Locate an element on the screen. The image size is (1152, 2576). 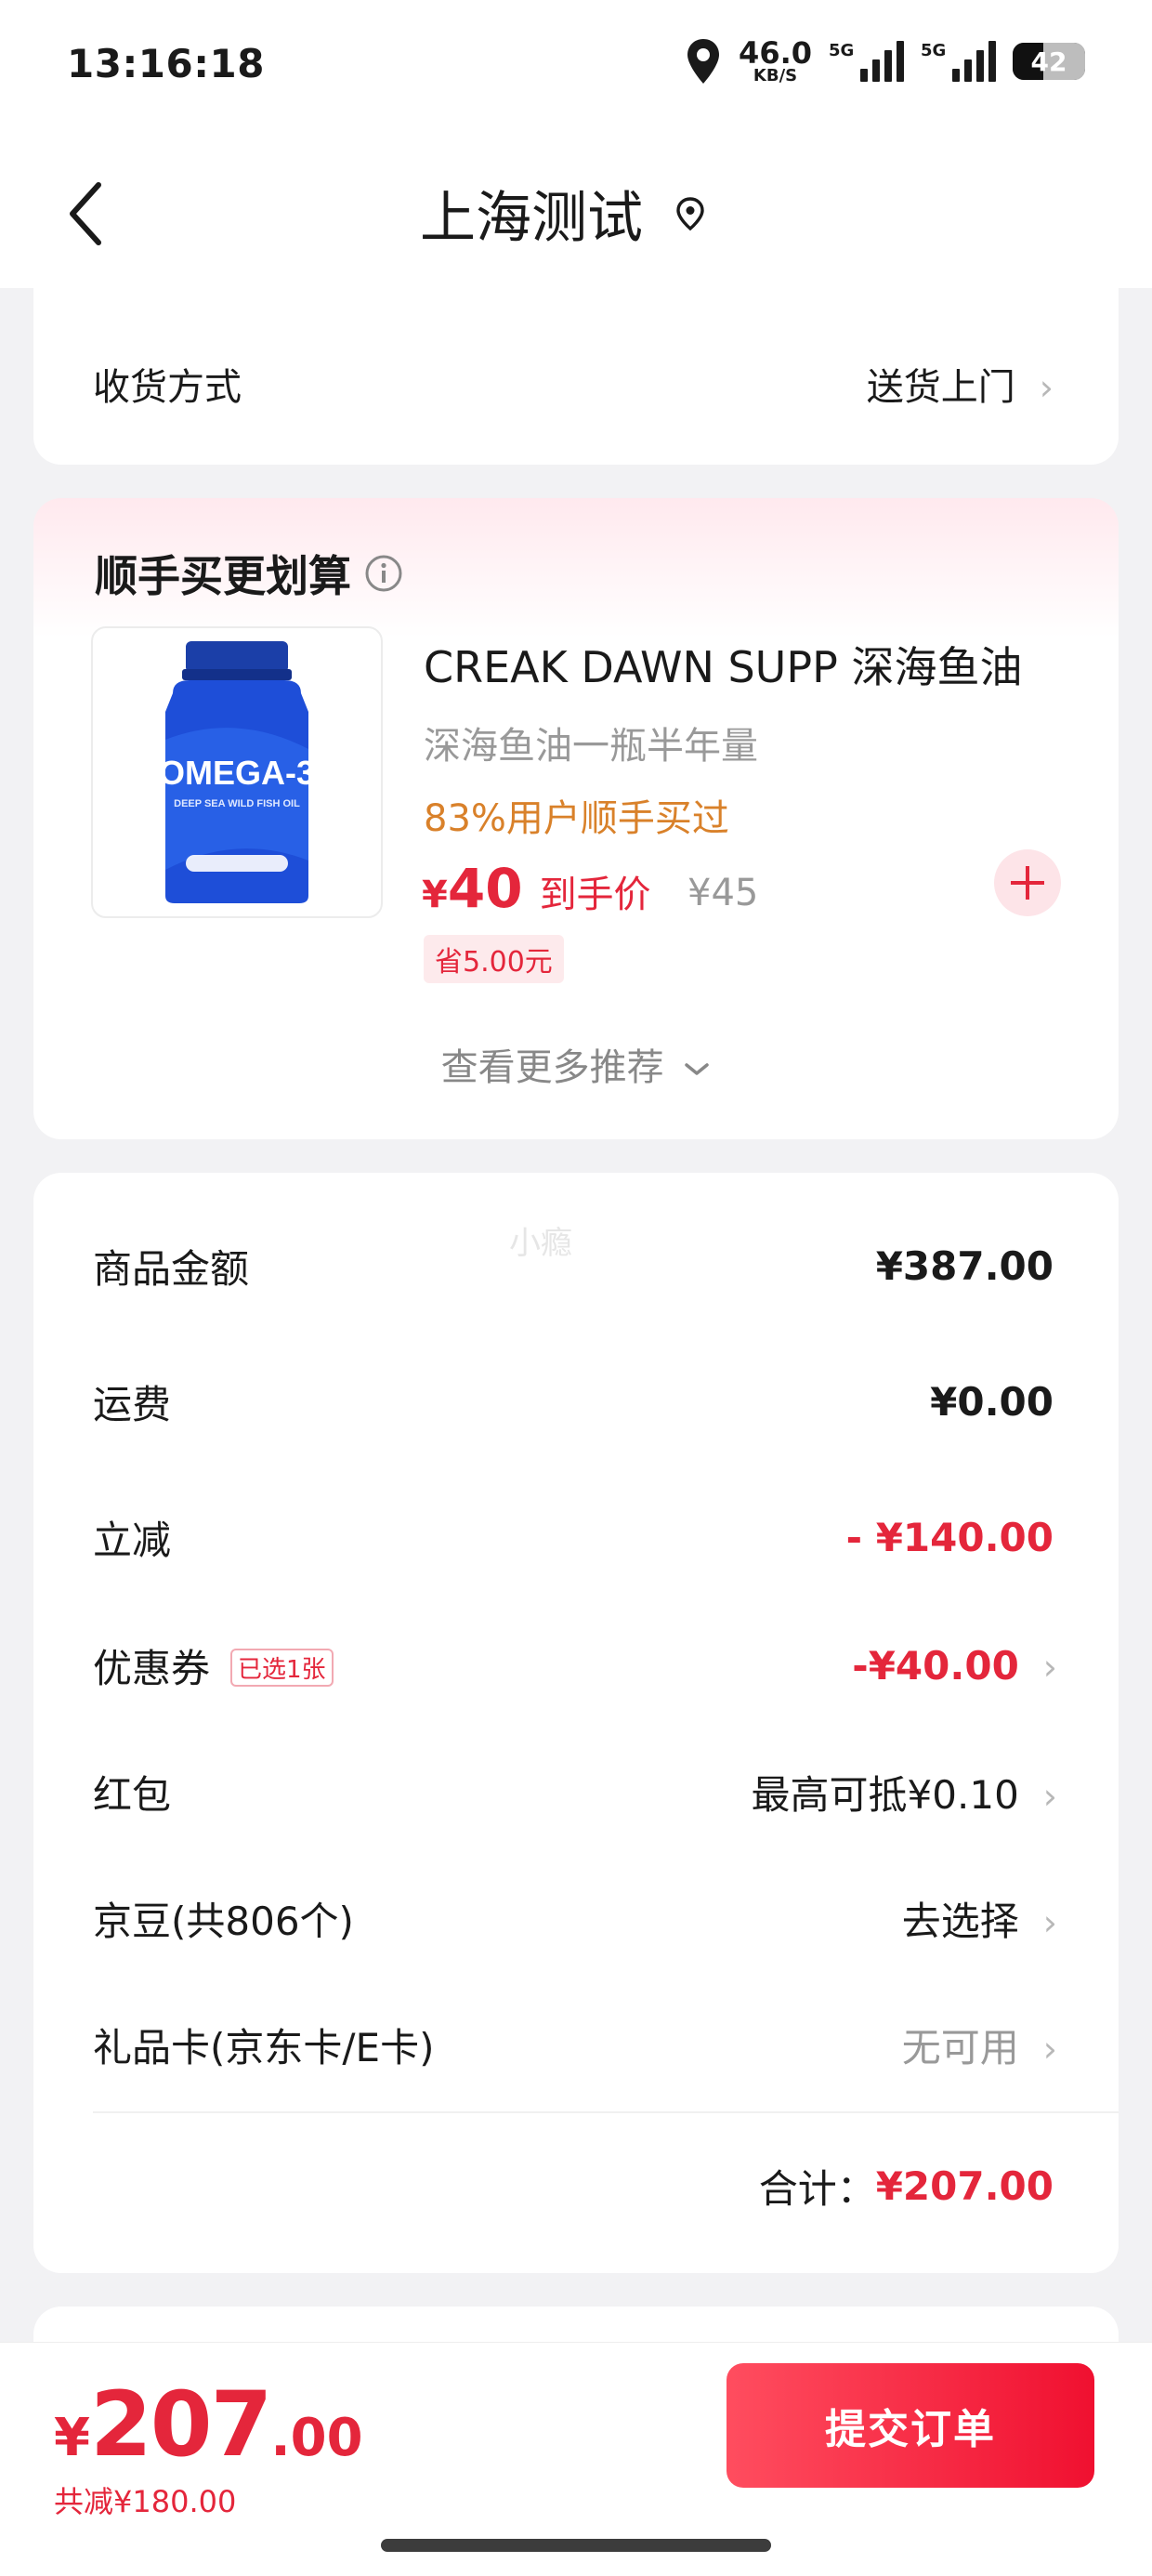
coupon-row: 优惠券 已选1张 -¥40.00 › is located at coordinates (575, 1665).